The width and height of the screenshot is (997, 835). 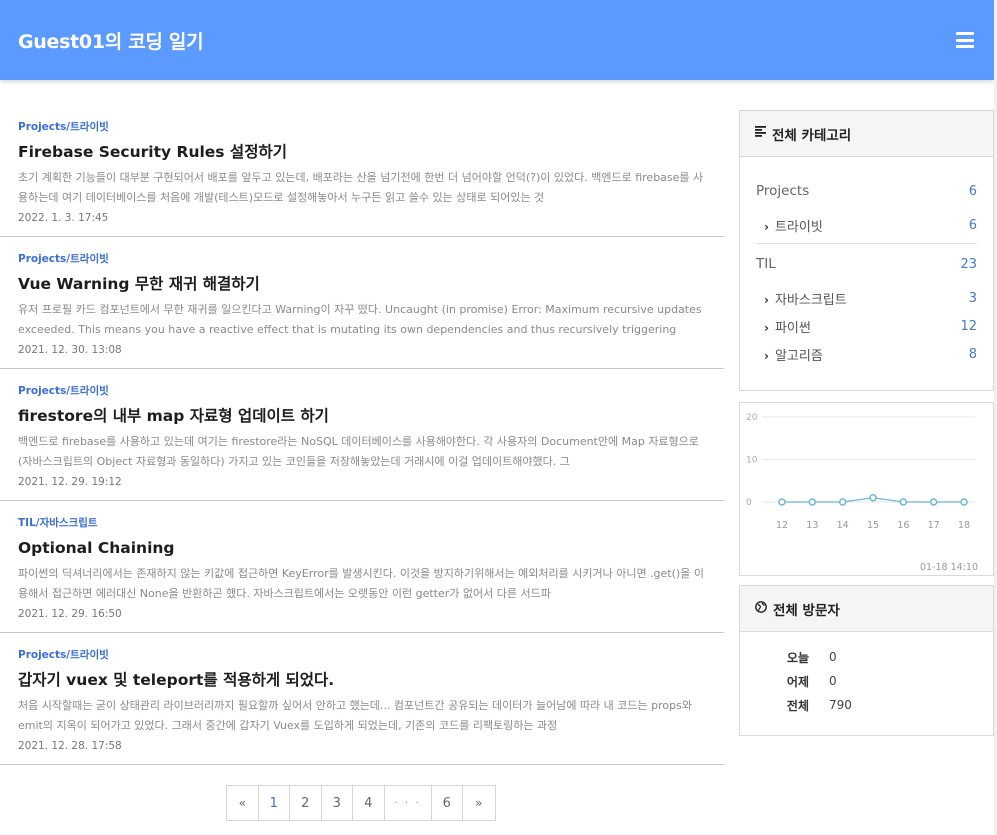 What do you see at coordinates (866, 657) in the screenshot?
I see `visitor-row-today: 오늘 0` at bounding box center [866, 657].